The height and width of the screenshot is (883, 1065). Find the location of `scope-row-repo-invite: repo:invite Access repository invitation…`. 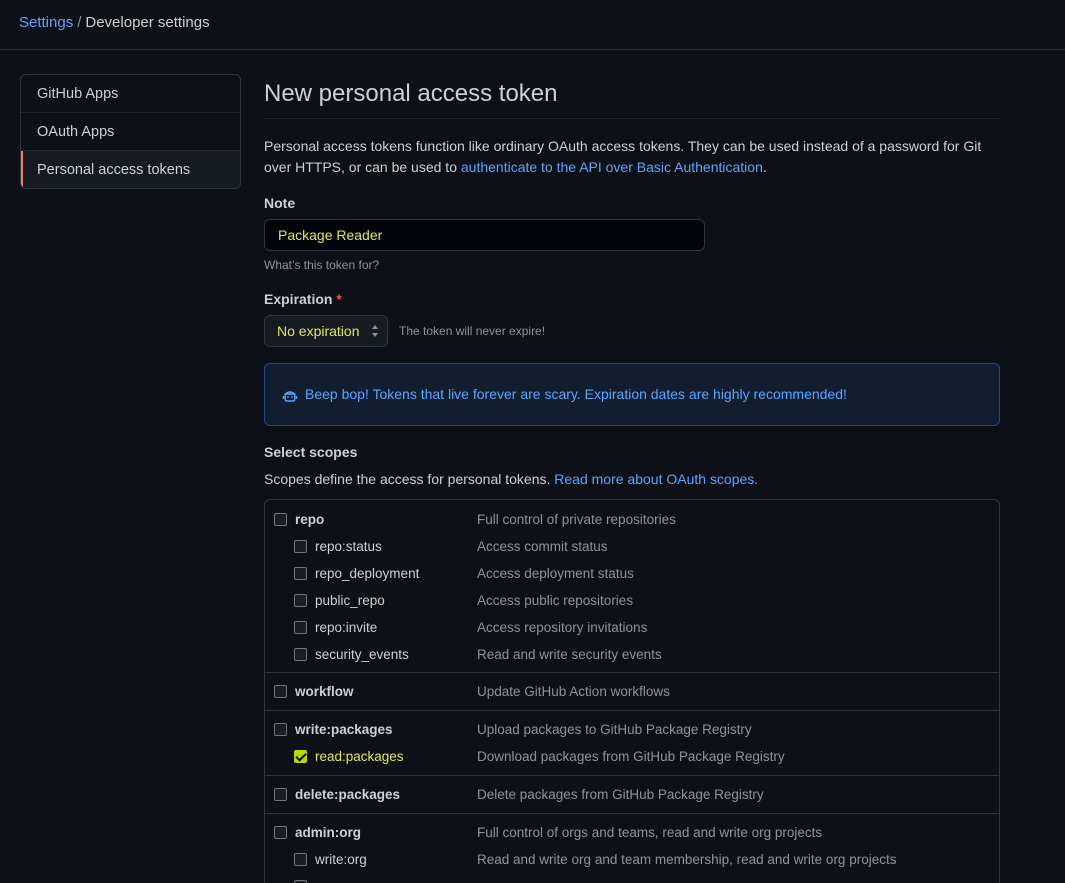

scope-row-repo-invite: repo:invite Access repository invitation… is located at coordinates (632, 629).